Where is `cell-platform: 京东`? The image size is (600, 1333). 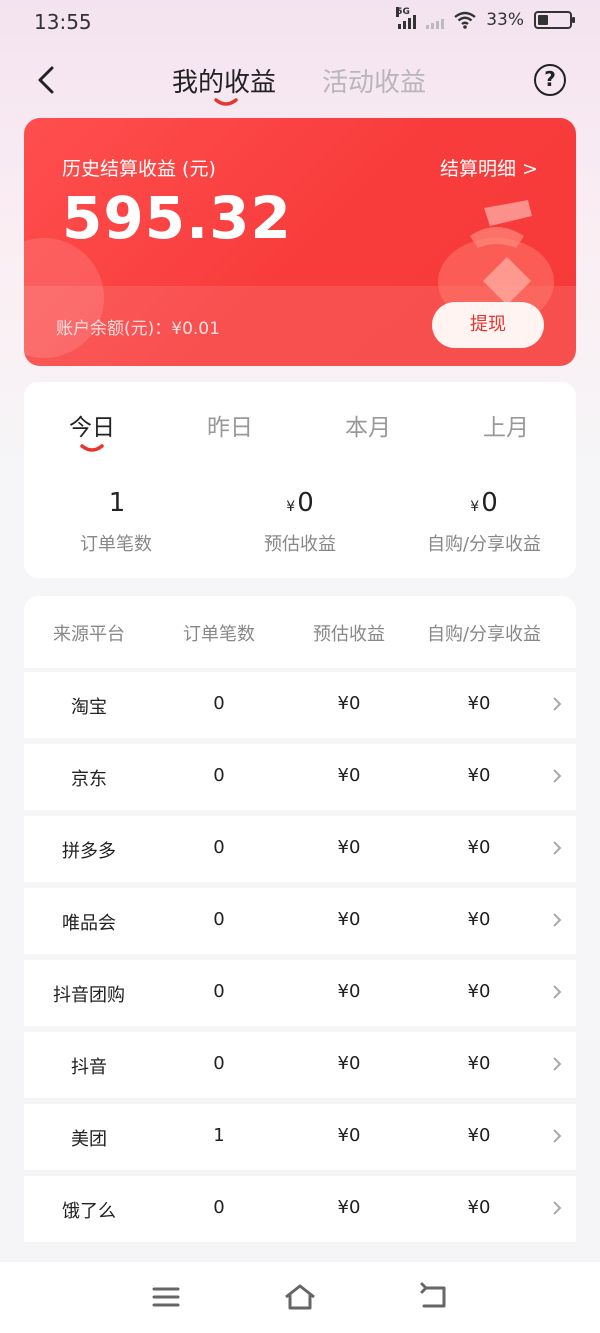 cell-platform: 京东 is located at coordinates (89, 779).